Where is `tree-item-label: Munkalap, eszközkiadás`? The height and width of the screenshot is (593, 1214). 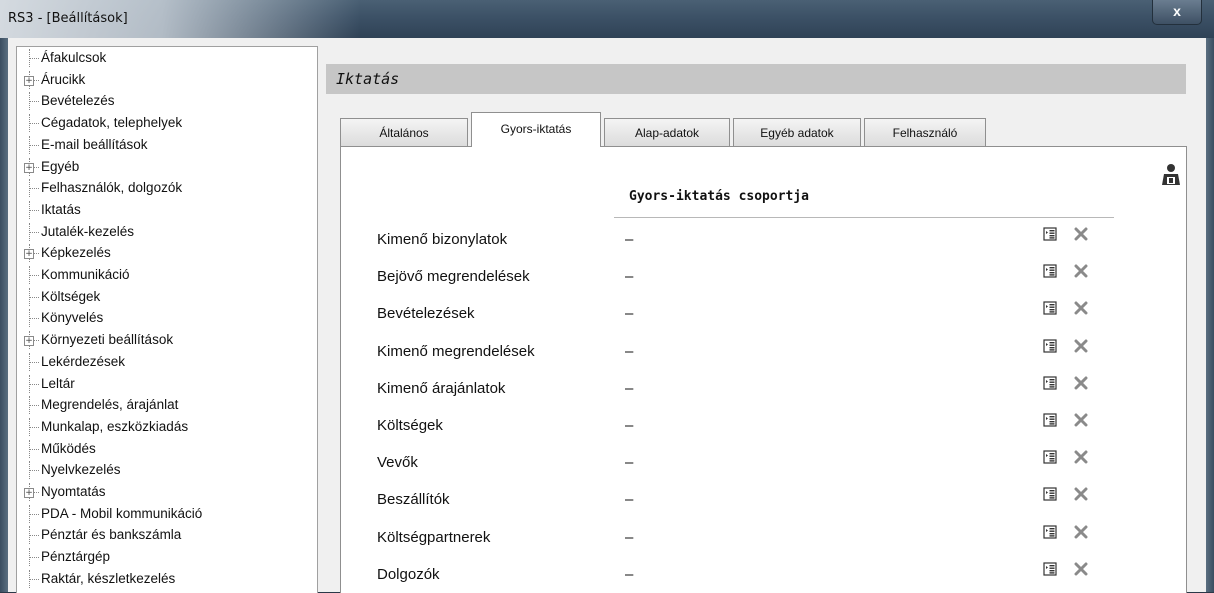
tree-item-label: Munkalap, eszközkiadás is located at coordinates (115, 426).